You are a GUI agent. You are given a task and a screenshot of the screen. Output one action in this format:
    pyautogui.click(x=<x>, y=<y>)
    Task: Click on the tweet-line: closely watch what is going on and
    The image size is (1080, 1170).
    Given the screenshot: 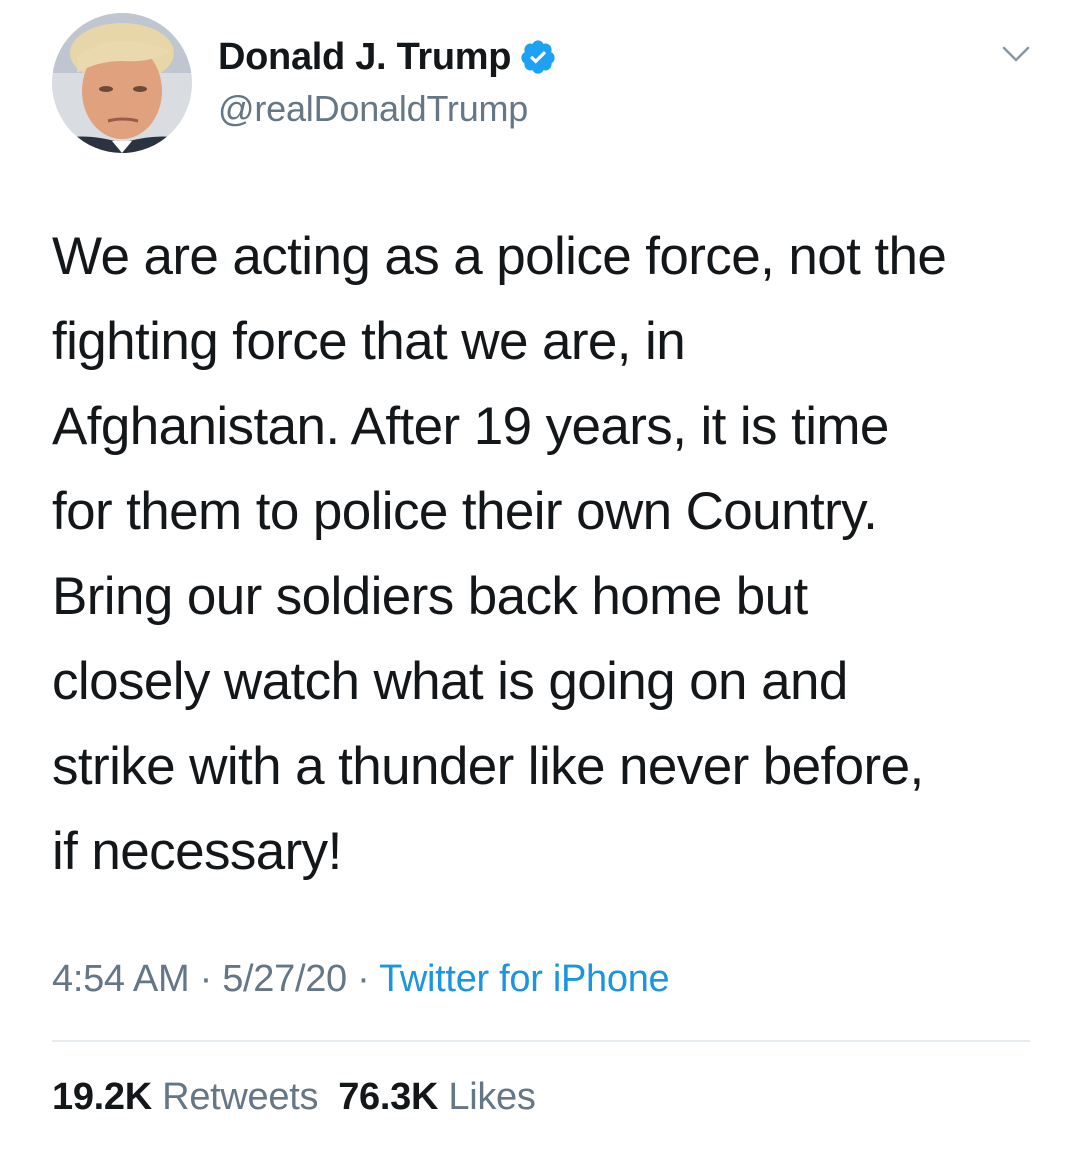 What is the action you would take?
    pyautogui.click(x=450, y=681)
    